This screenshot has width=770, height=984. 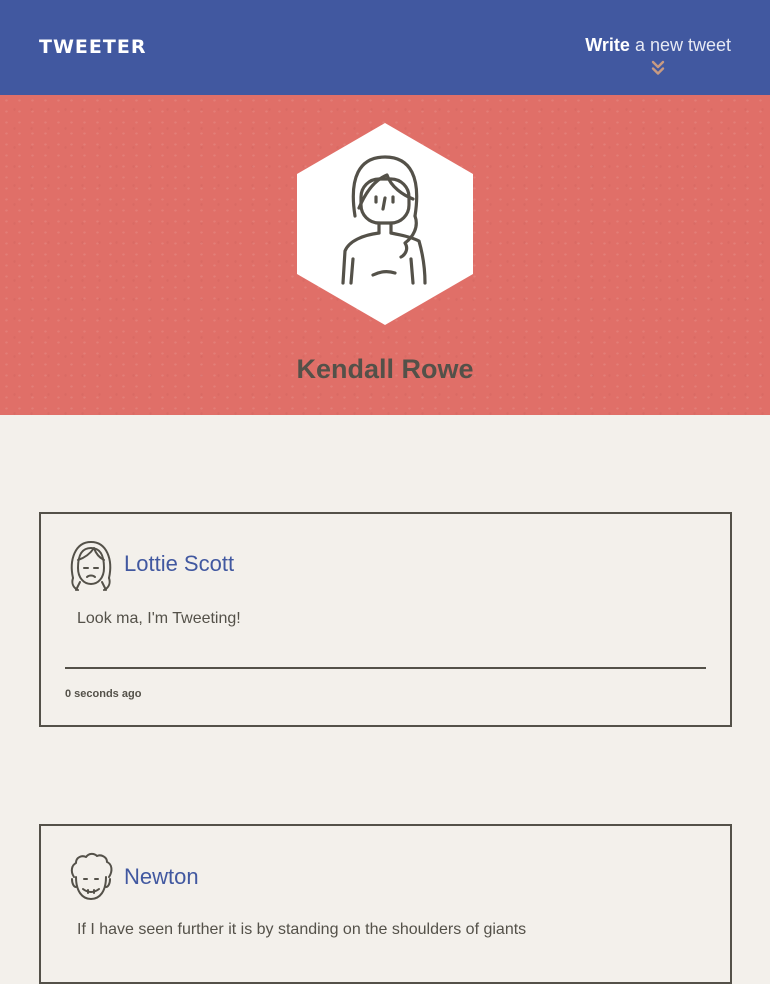 What do you see at coordinates (607, 45) in the screenshot?
I see `compose-strong-label: Write` at bounding box center [607, 45].